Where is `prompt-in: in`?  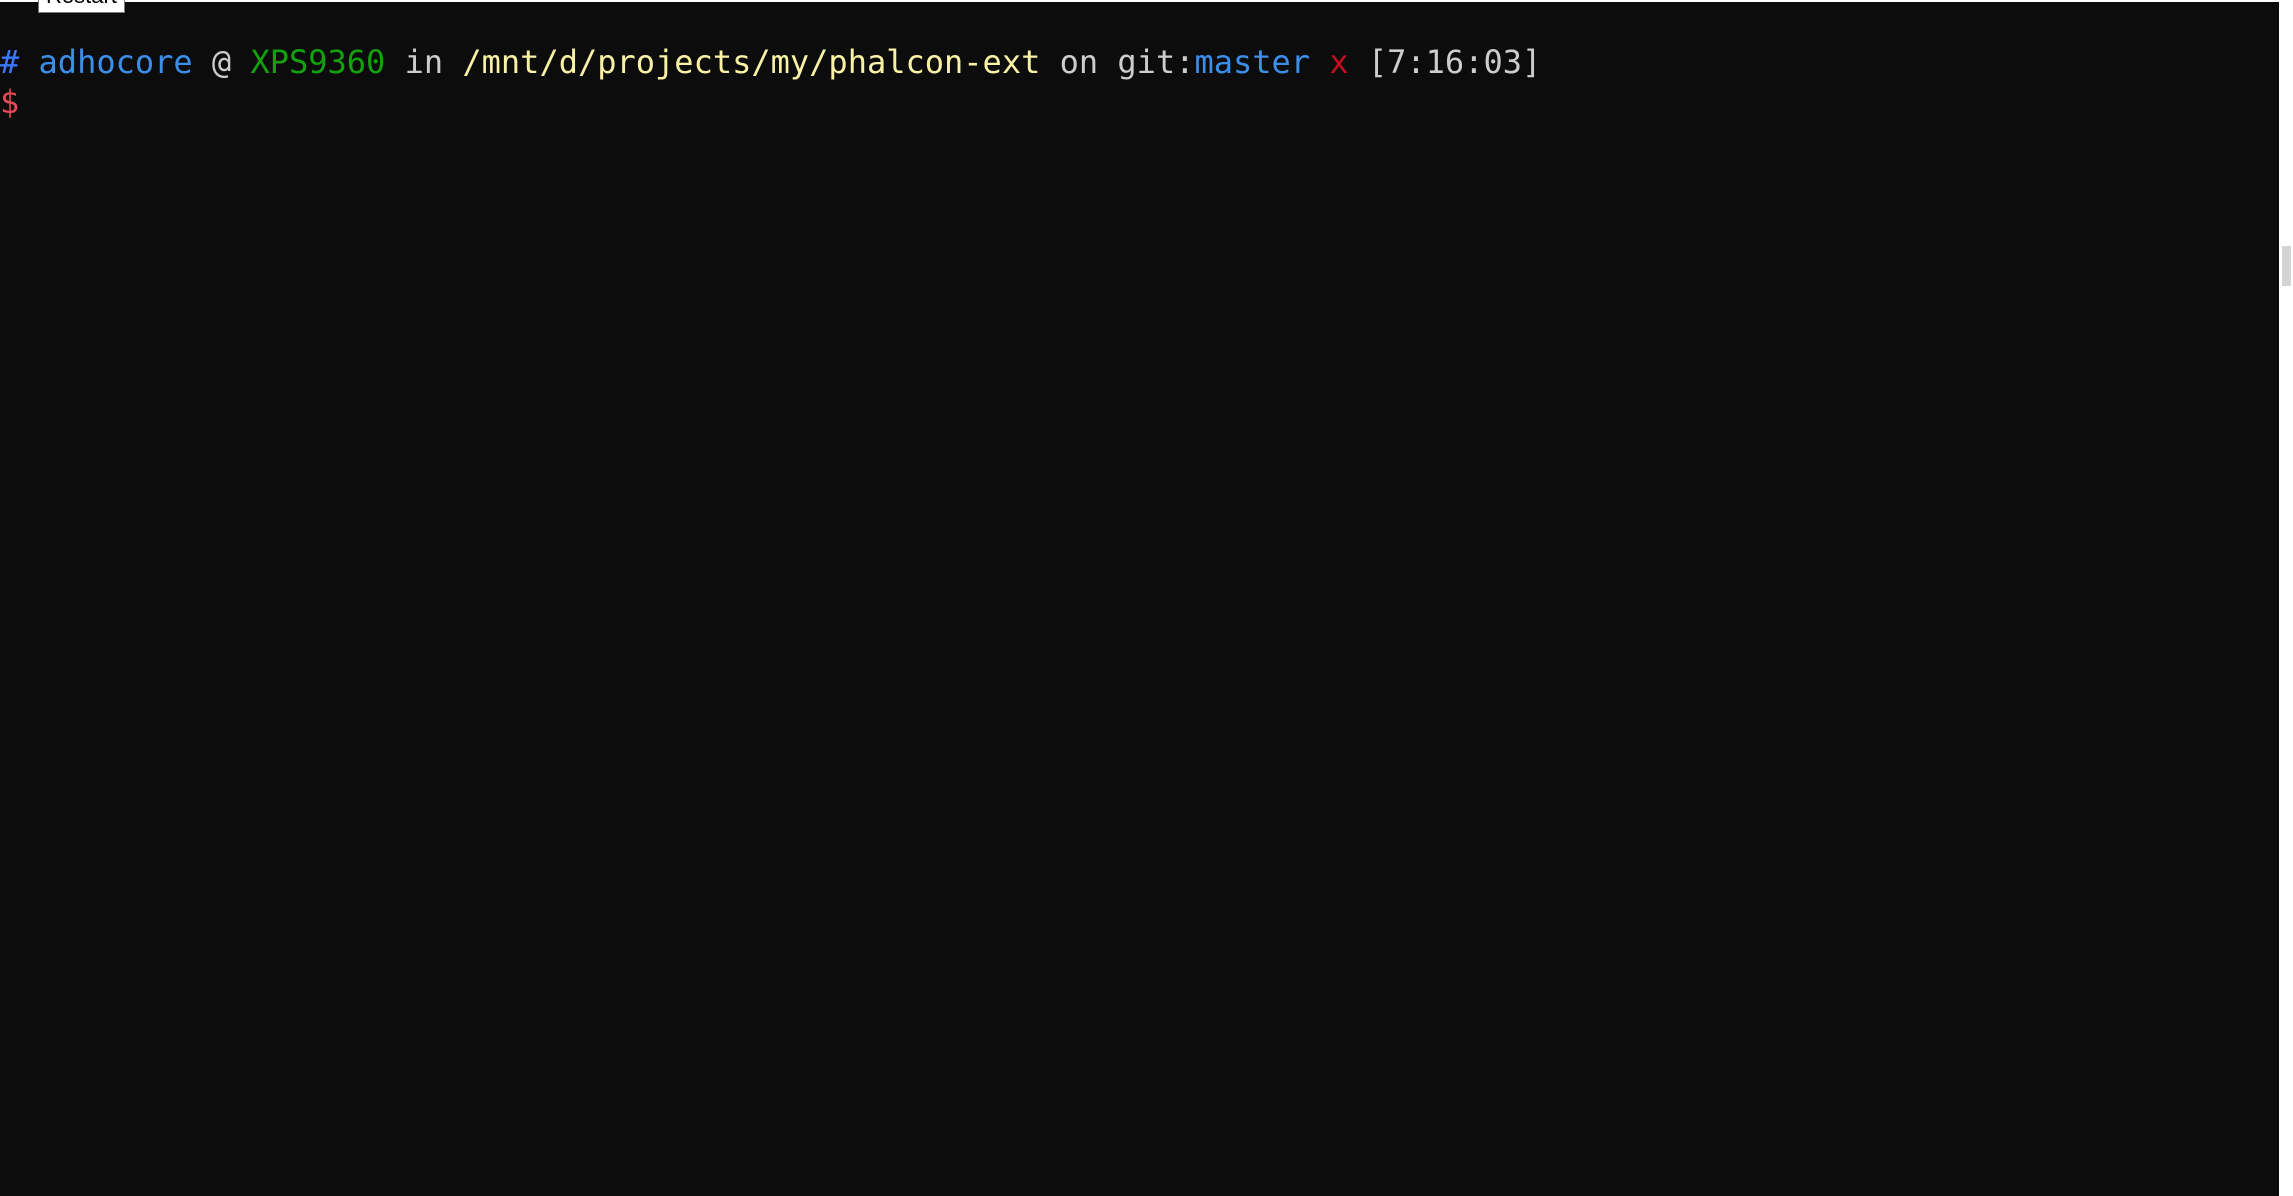
prompt-in: in is located at coordinates (424, 62).